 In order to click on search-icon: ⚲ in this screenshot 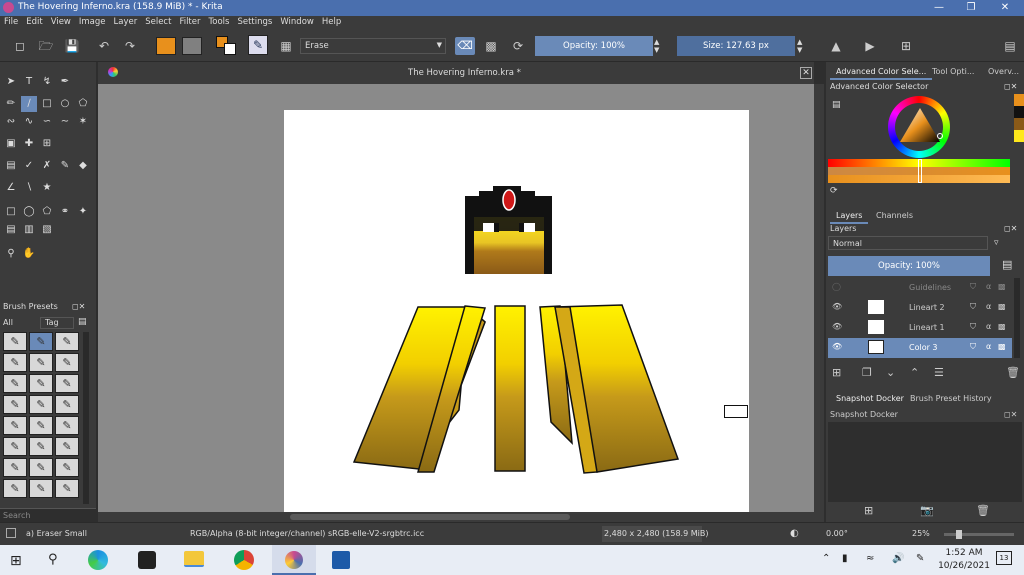, I will do `click(53, 559)`.